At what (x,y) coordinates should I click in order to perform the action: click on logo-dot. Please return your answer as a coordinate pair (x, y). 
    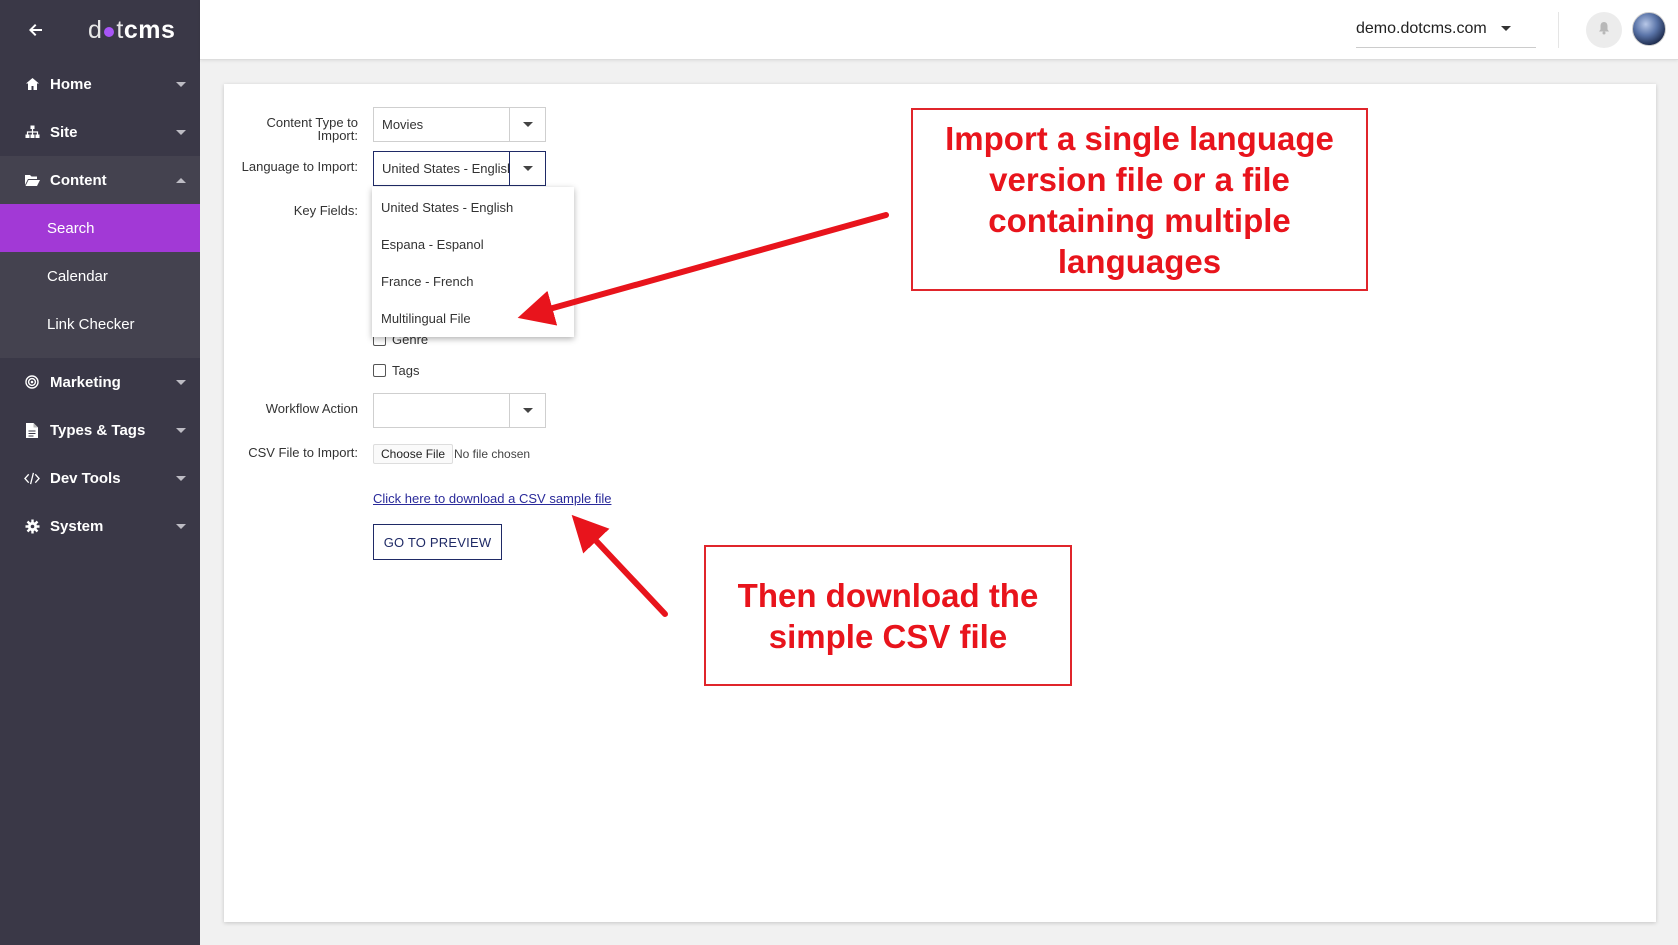
    Looking at the image, I should click on (109, 32).